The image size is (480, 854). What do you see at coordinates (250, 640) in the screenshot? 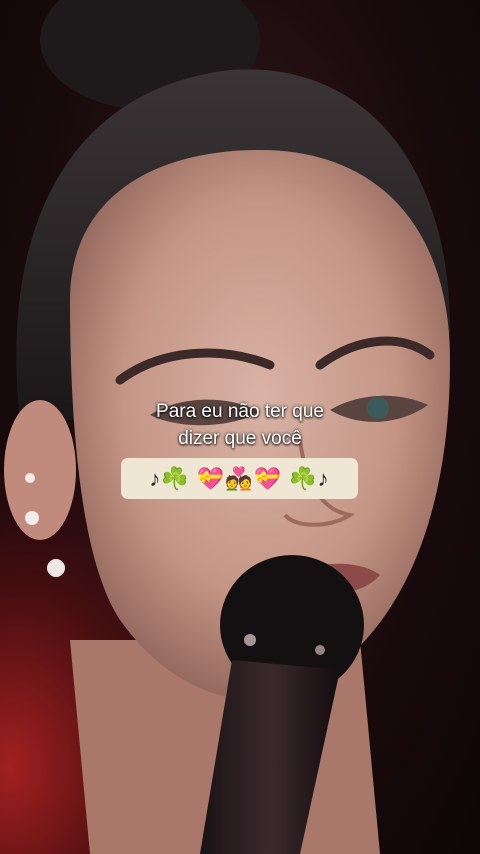
I see `microphone-highlight` at bounding box center [250, 640].